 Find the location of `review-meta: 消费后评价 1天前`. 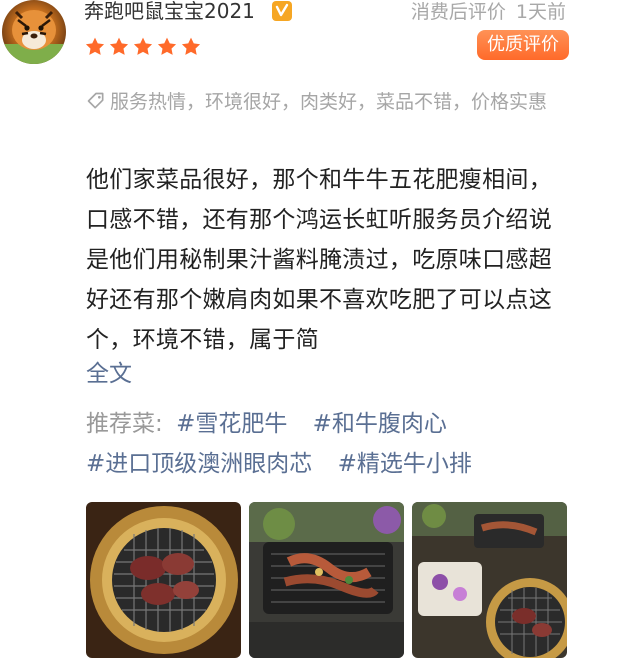

review-meta: 消费后评价 1天前 is located at coordinates (488, 12).